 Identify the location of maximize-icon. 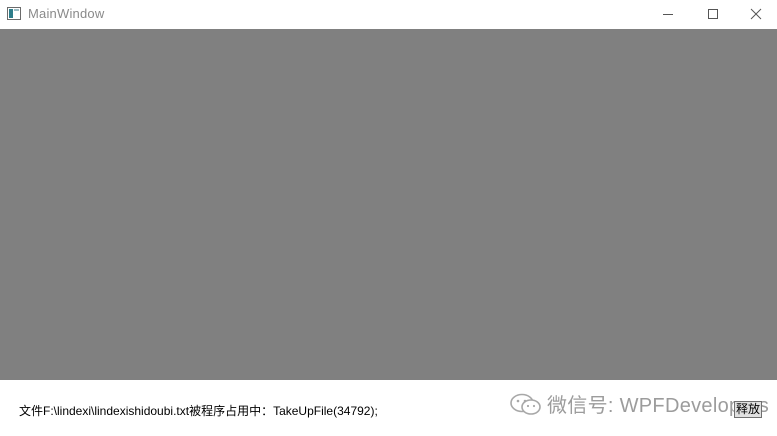
(712, 14).